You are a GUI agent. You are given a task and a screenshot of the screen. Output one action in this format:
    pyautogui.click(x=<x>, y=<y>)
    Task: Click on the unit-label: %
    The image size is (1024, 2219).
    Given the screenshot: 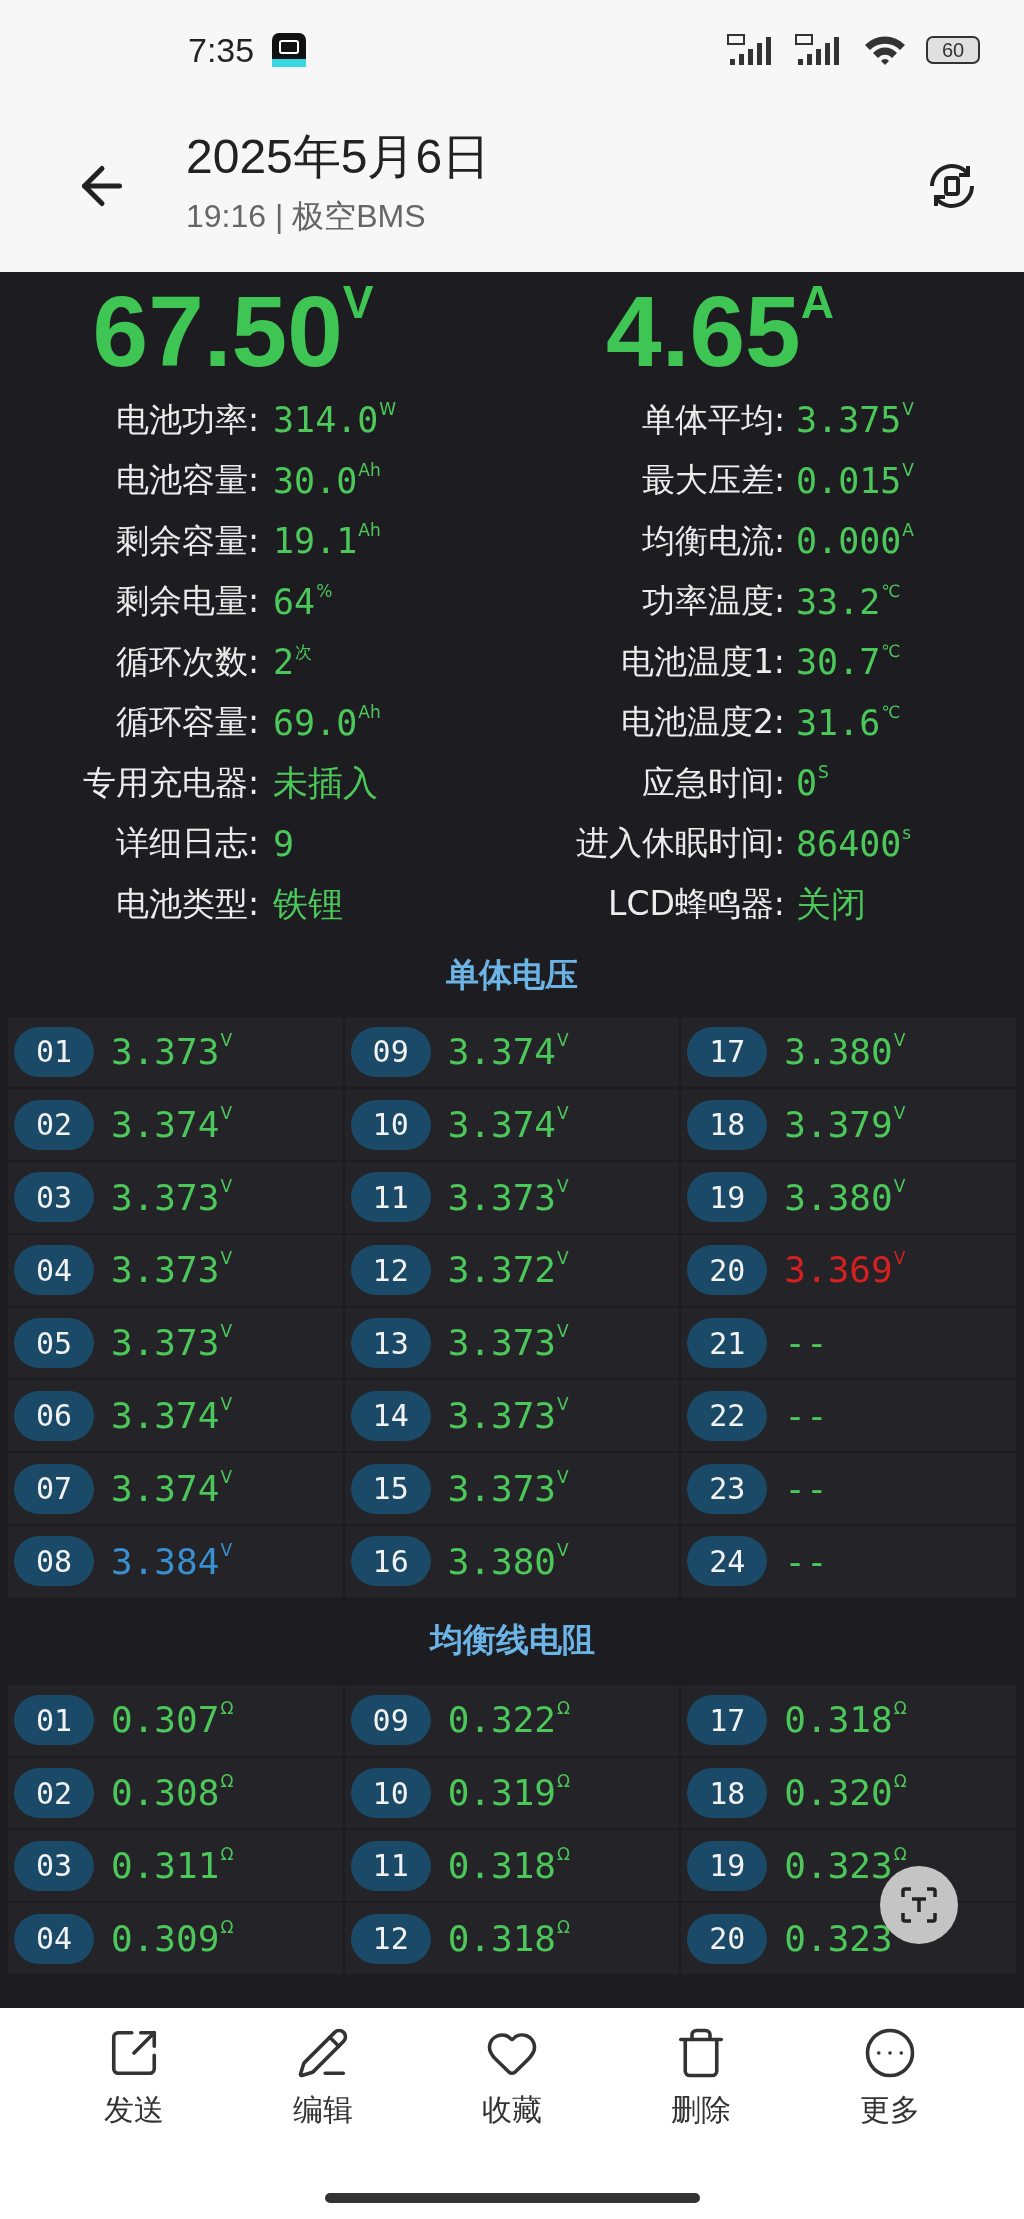 What is the action you would take?
    pyautogui.click(x=324, y=590)
    